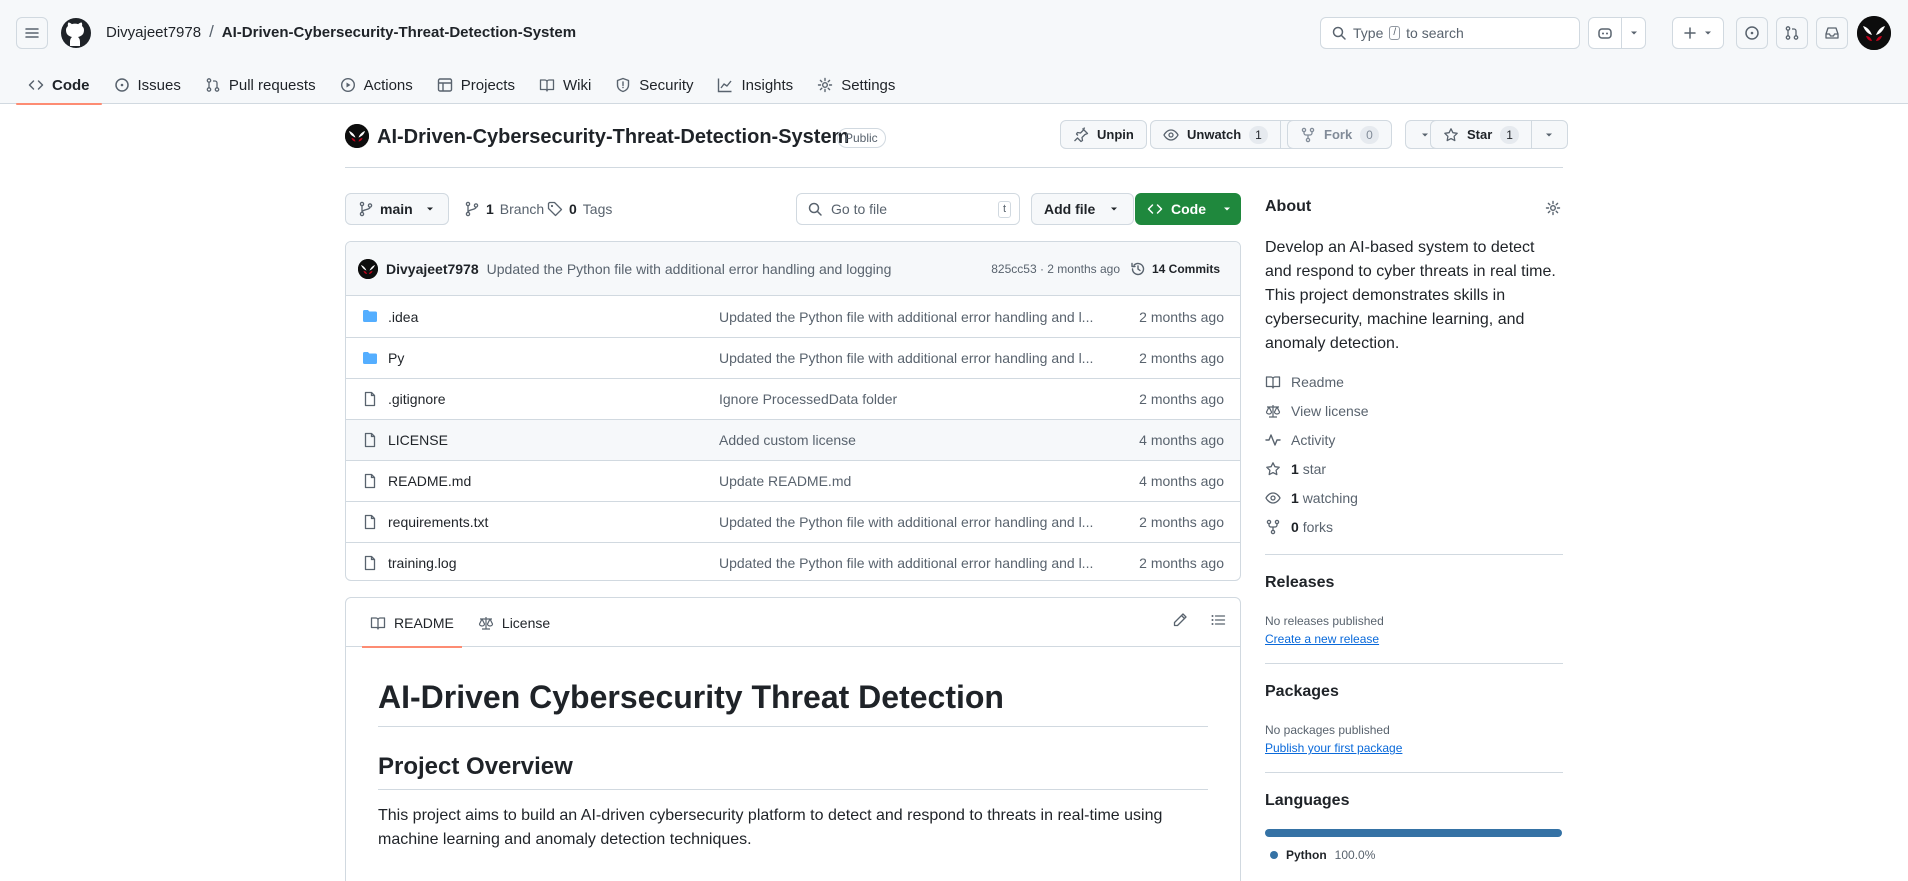 The width and height of the screenshot is (1908, 881). What do you see at coordinates (1451, 135) in the screenshot?
I see `star-icon` at bounding box center [1451, 135].